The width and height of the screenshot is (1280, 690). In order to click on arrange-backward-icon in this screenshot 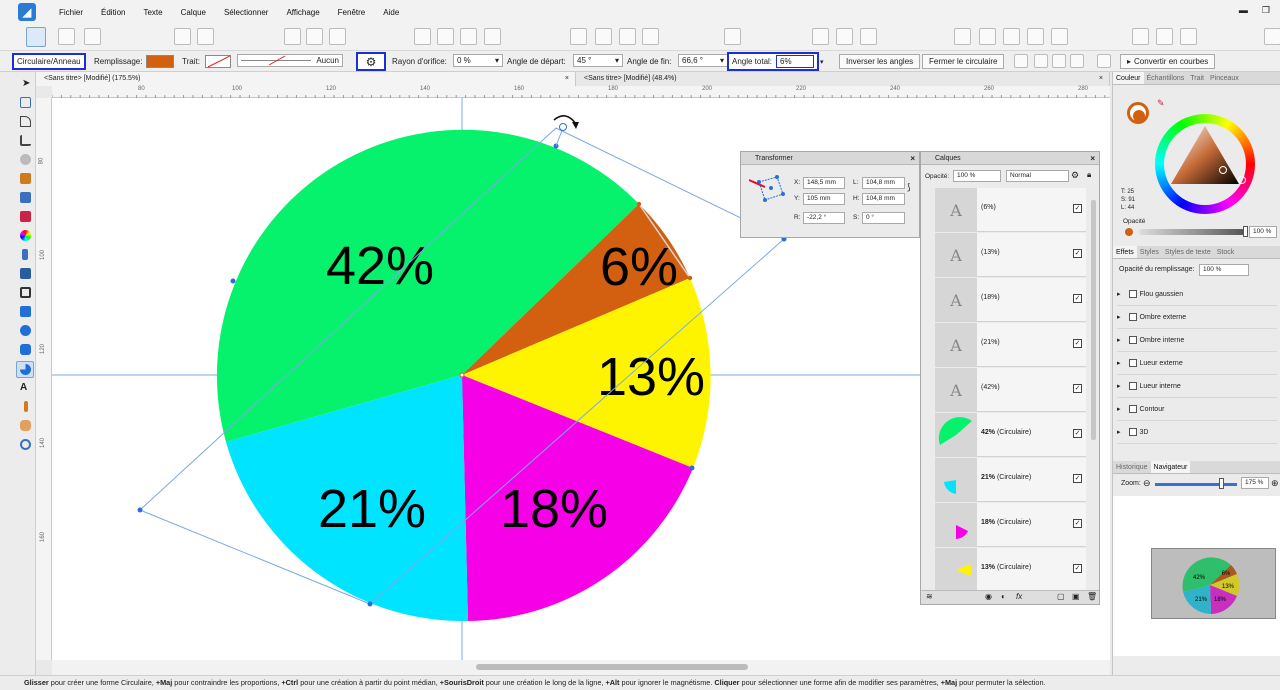, I will do `click(468, 36)`.